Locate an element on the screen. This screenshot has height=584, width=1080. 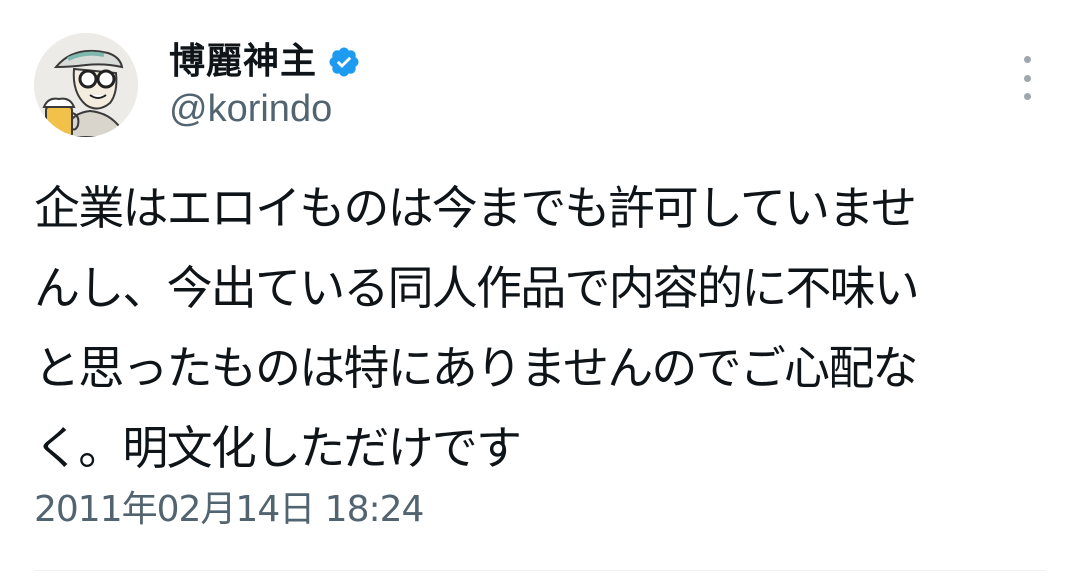
tweet-timestamp: 2011年02月14日 18:24 is located at coordinates (229, 509).